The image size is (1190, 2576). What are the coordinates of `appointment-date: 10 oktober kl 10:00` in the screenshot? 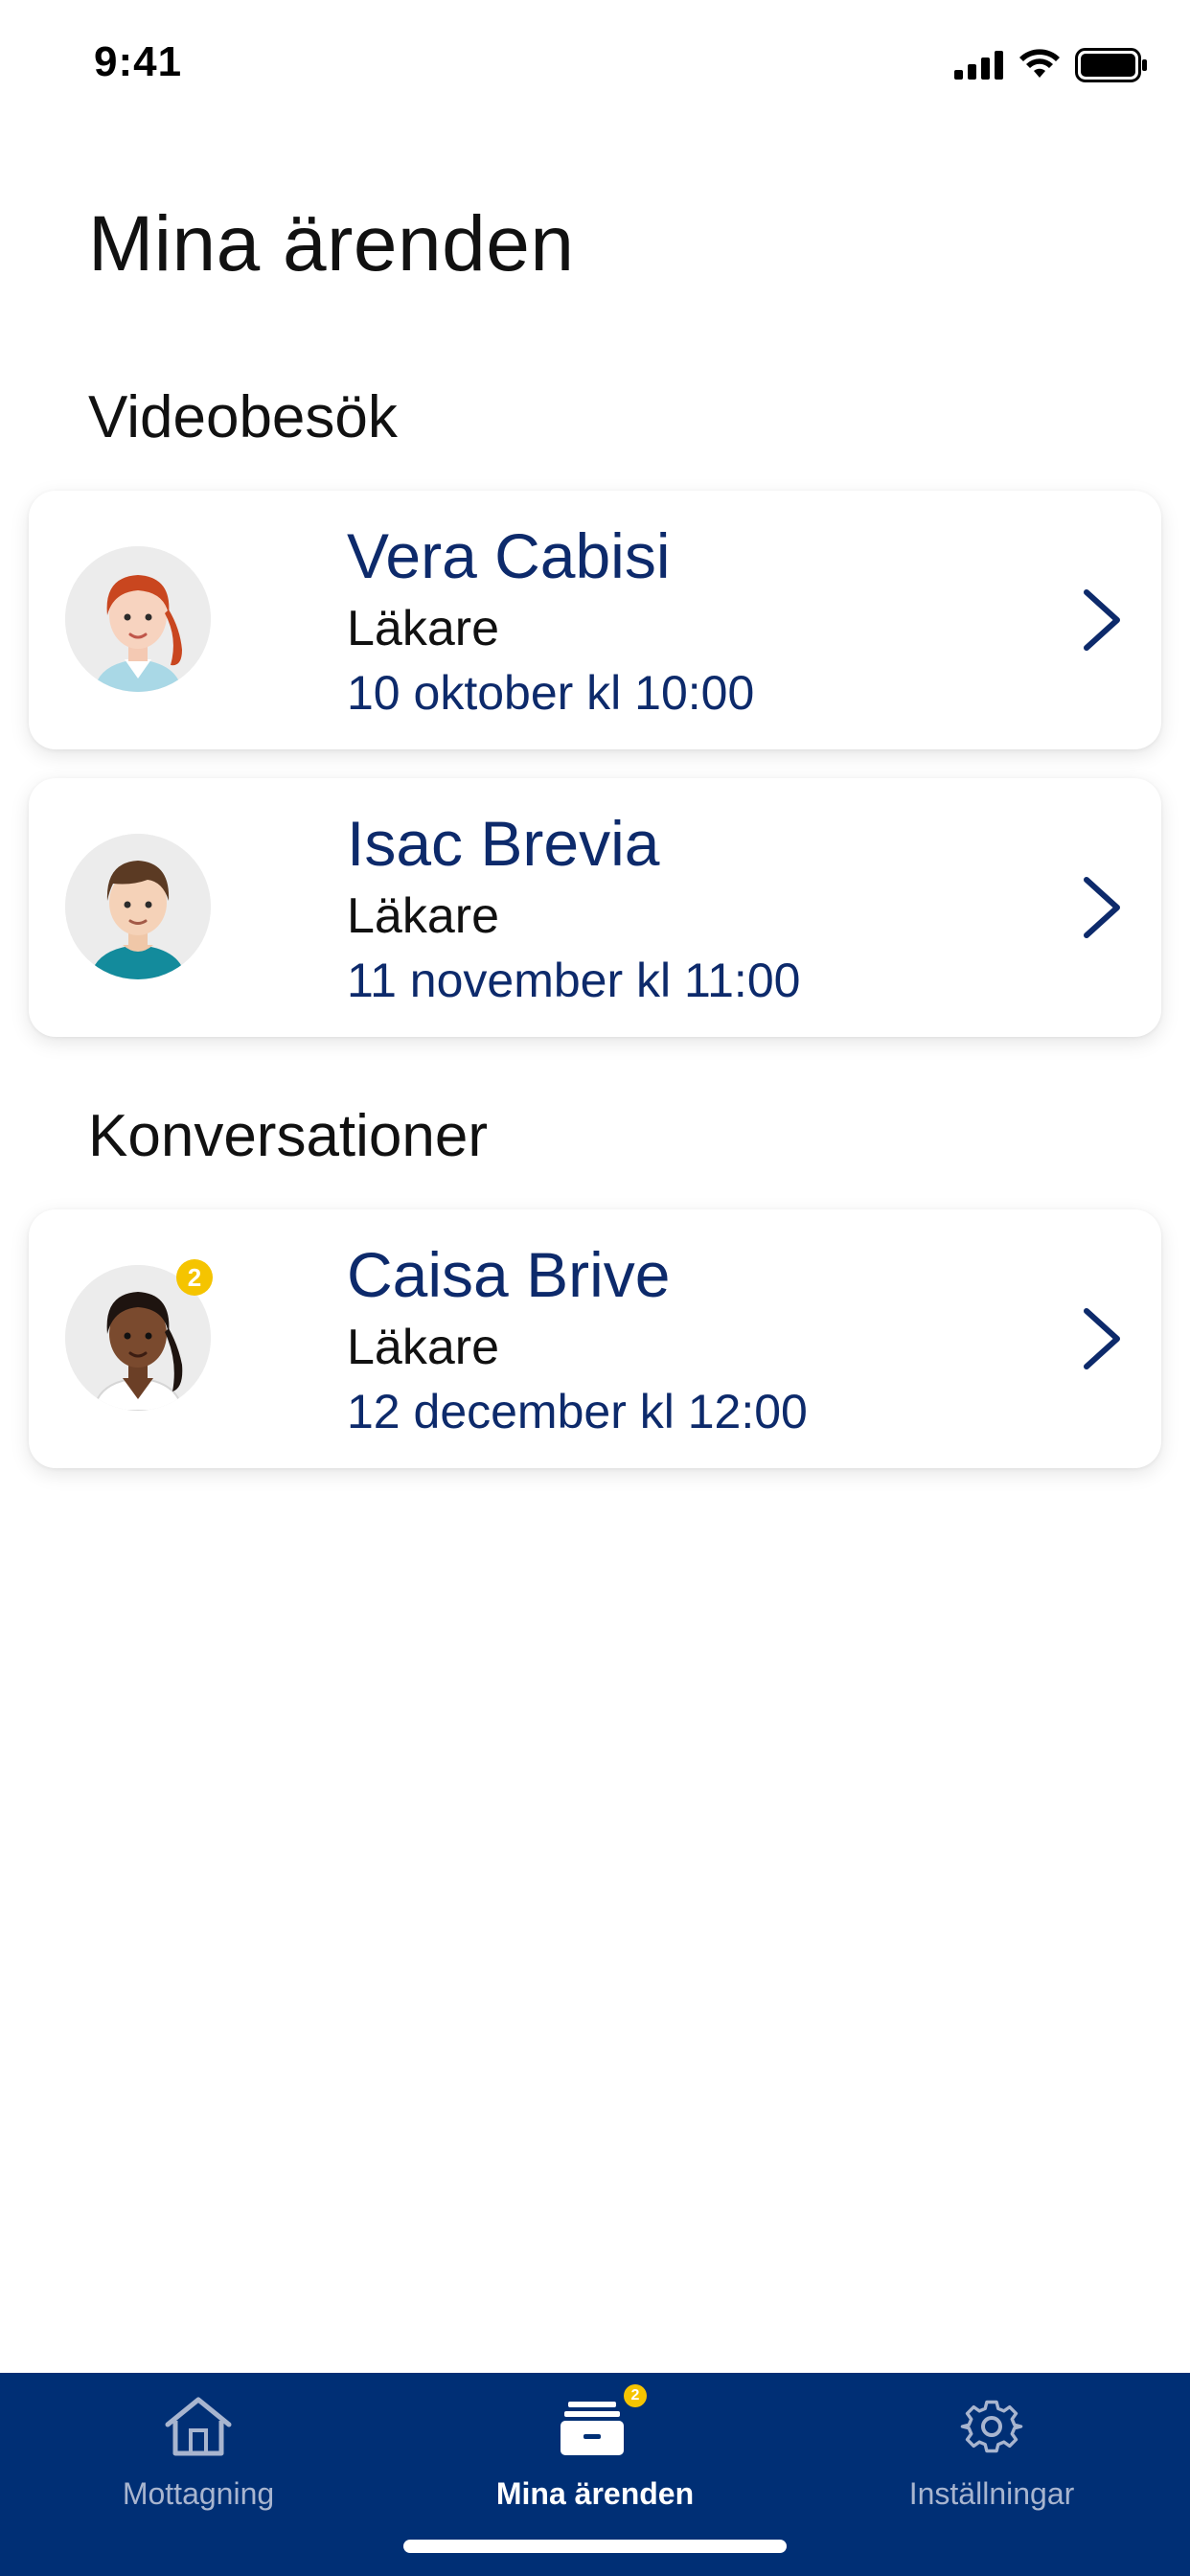 It's located at (551, 693).